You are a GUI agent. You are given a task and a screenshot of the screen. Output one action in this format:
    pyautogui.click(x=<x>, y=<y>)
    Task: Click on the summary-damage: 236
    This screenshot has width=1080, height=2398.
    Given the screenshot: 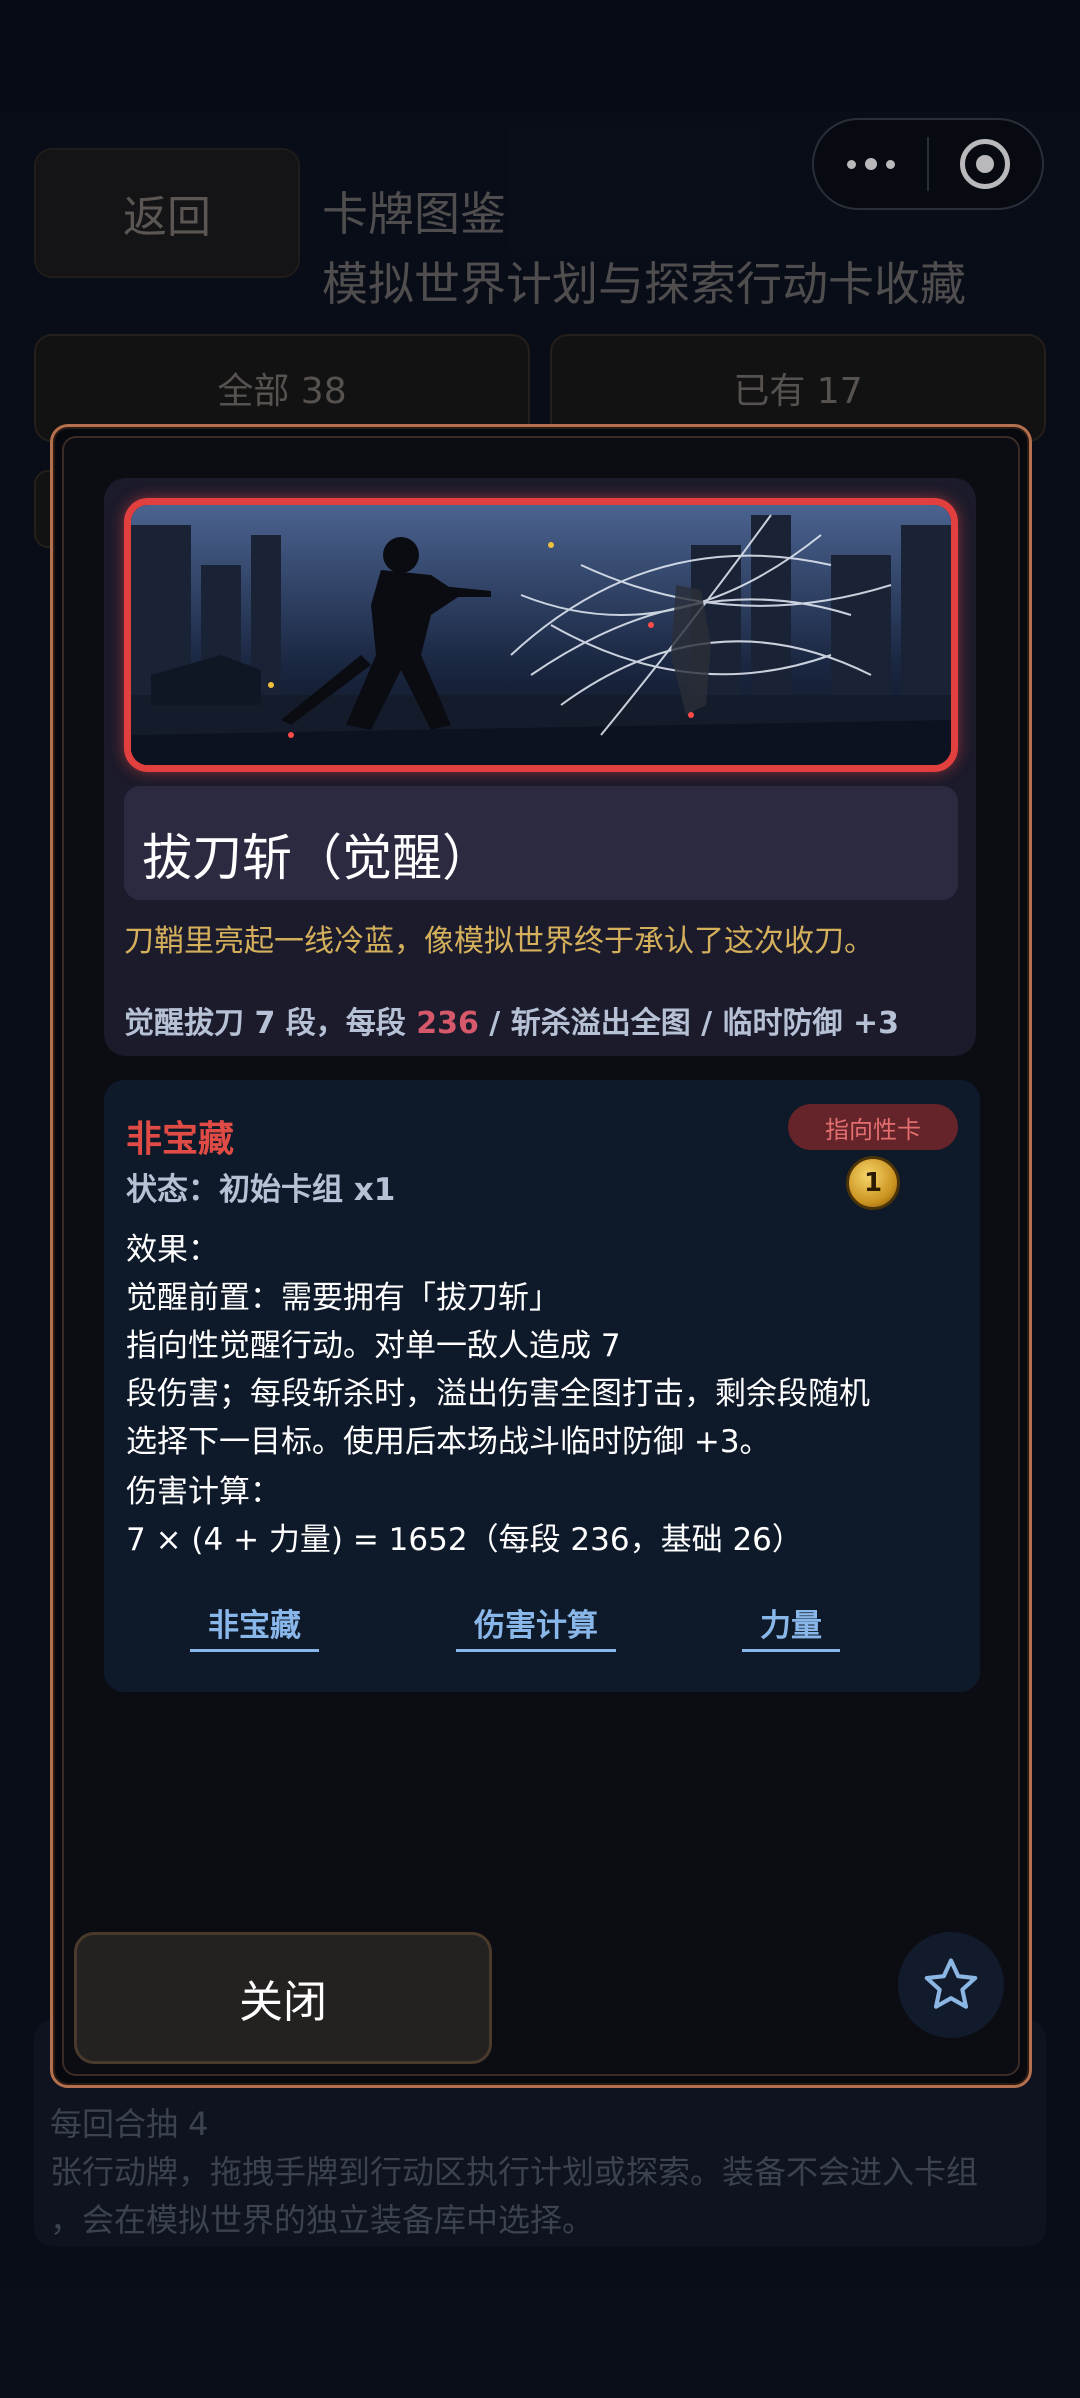 What is the action you would take?
    pyautogui.click(x=447, y=1023)
    